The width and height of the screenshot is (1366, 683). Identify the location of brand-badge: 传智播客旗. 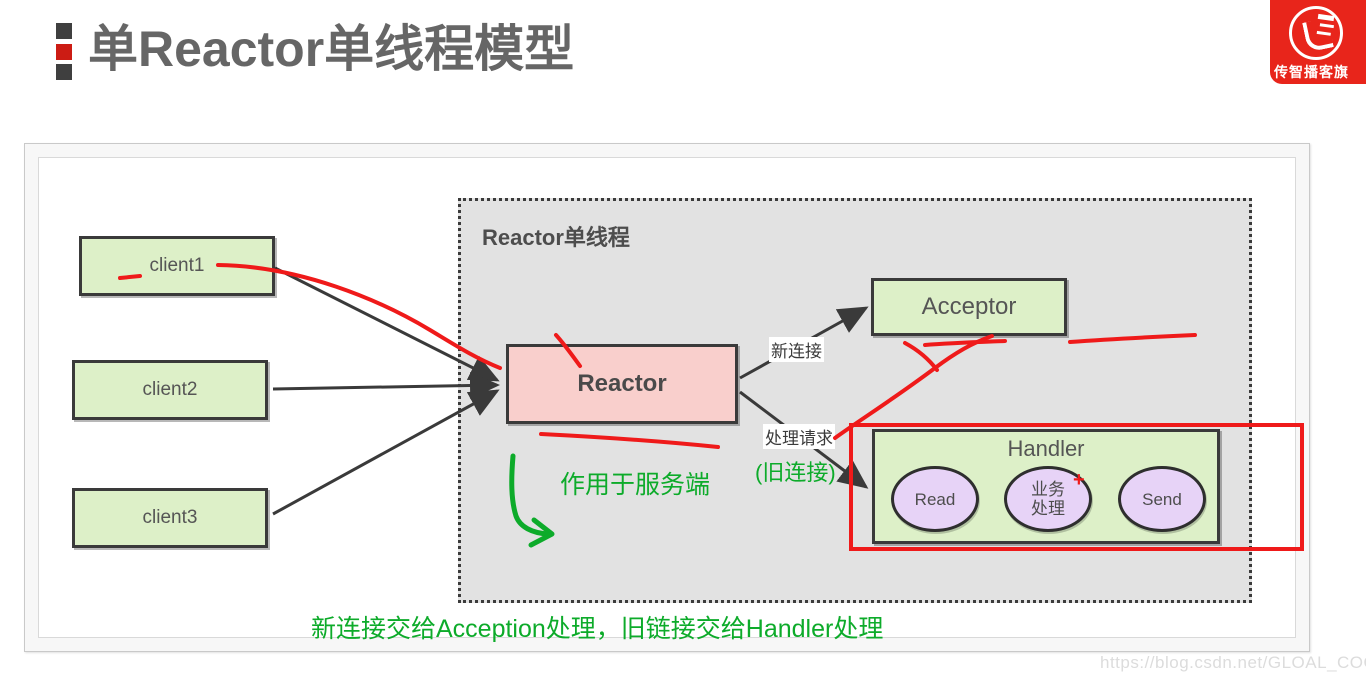
(1318, 42).